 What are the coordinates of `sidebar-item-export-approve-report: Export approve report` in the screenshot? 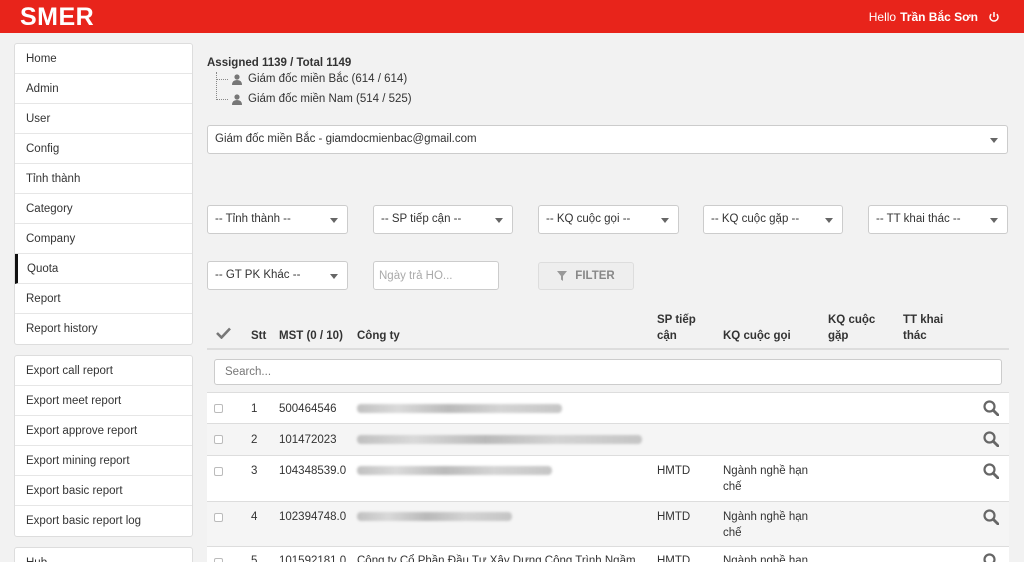 It's located at (103, 431).